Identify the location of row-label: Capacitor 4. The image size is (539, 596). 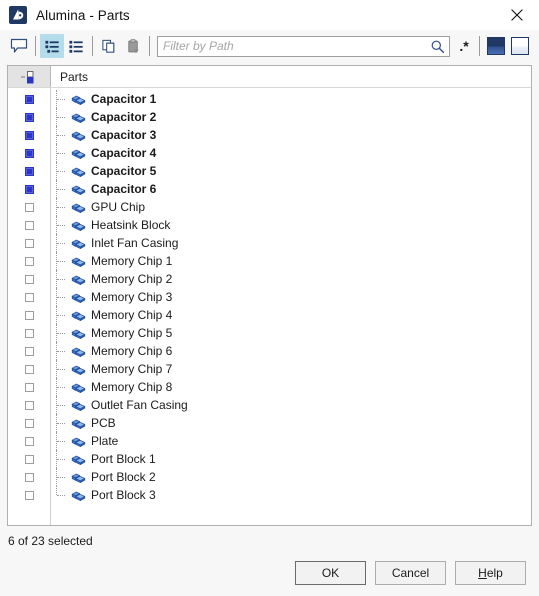
(124, 153).